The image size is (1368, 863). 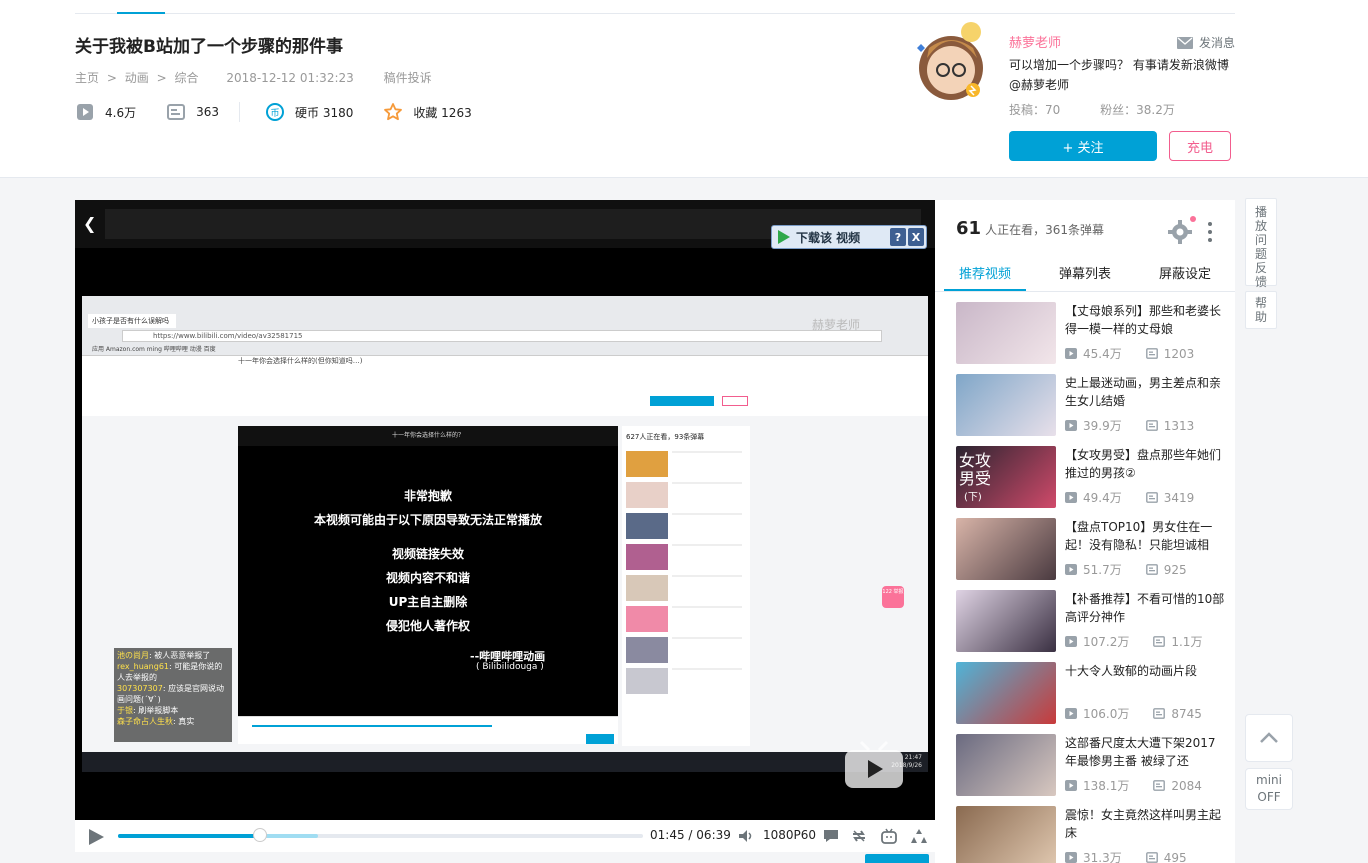 I want to click on recommend-stats: 39.9万 1313, so click(x=1129, y=425).